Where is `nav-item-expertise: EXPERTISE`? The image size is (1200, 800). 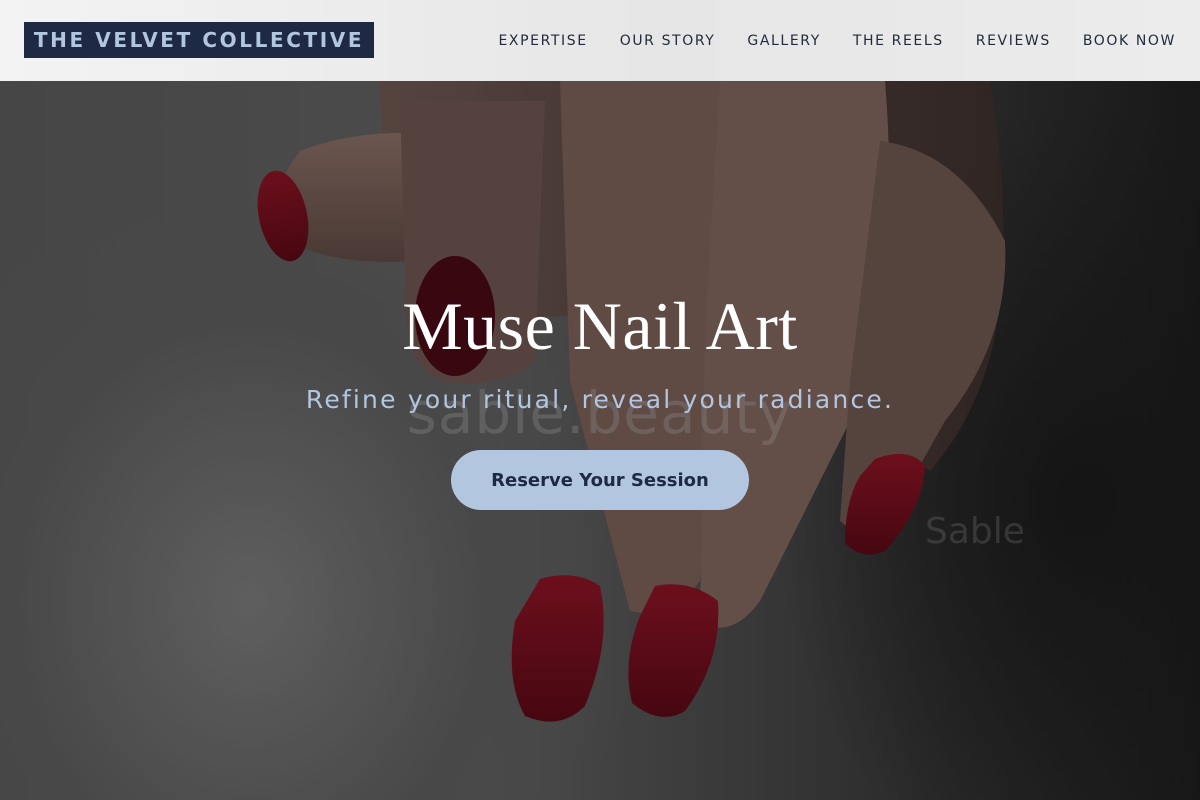 nav-item-expertise: EXPERTISE is located at coordinates (542, 41).